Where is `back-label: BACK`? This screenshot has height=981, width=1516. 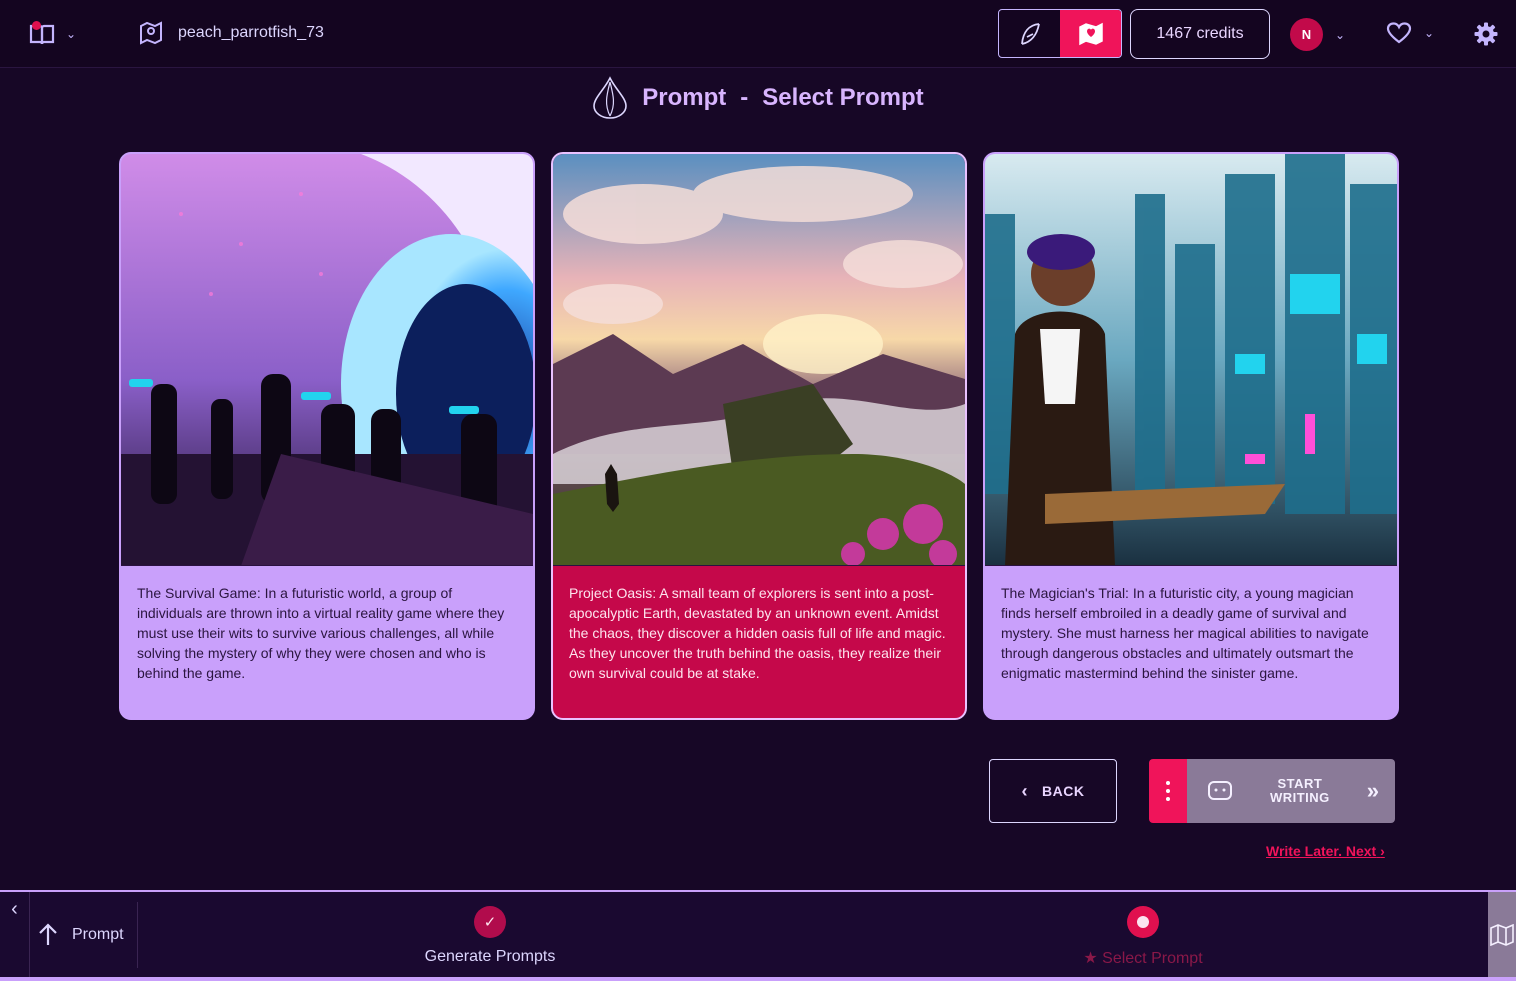
back-label: BACK is located at coordinates (1063, 791).